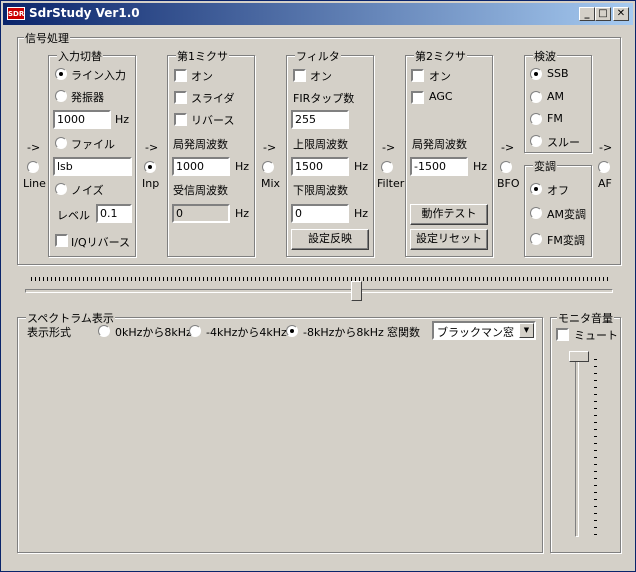  What do you see at coordinates (242, 213) in the screenshot?
I see `mixer1-rx-hz: Hz` at bounding box center [242, 213].